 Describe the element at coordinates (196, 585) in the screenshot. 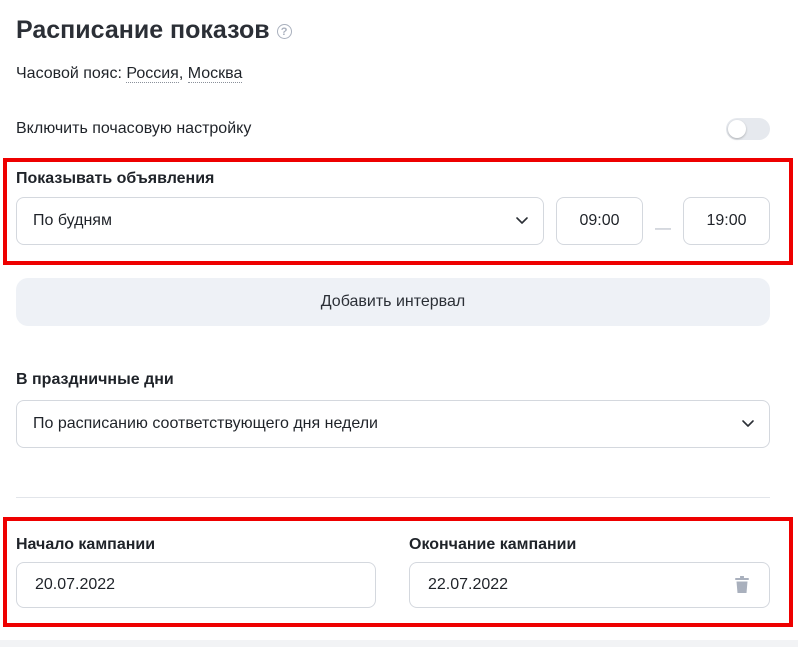

I see `campaign-start-date-input: 20.07.2022` at that location.